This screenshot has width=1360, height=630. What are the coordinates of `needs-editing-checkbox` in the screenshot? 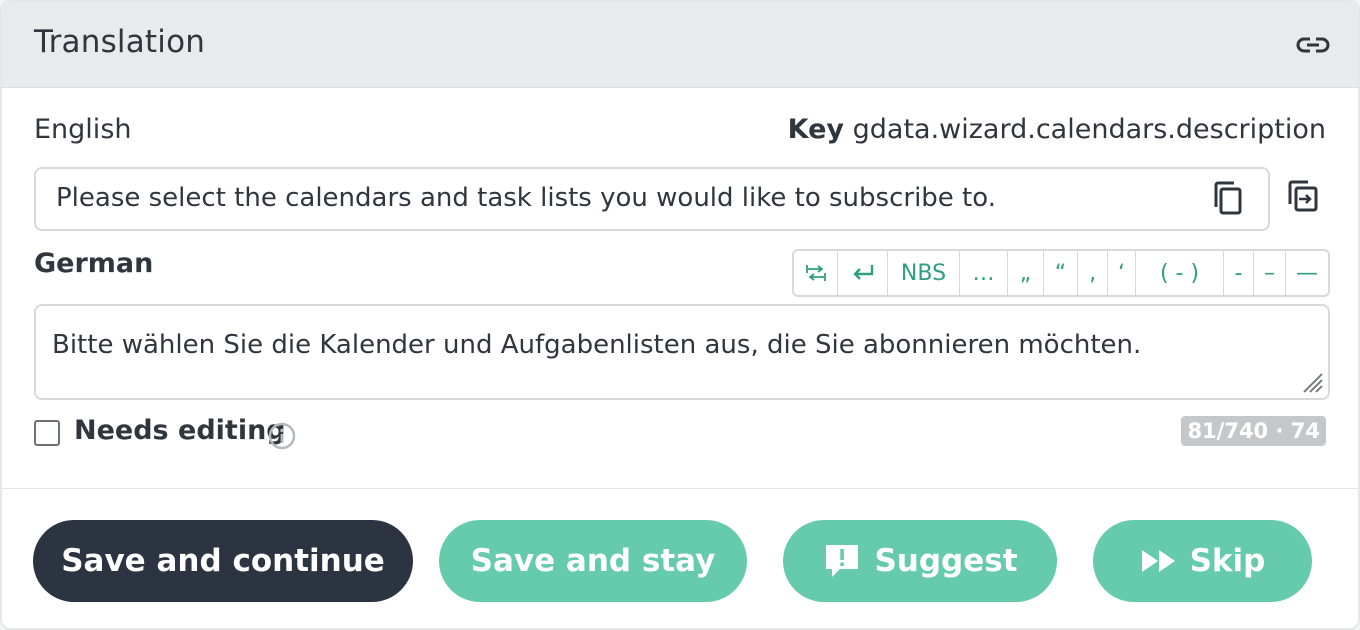 It's located at (47, 433).